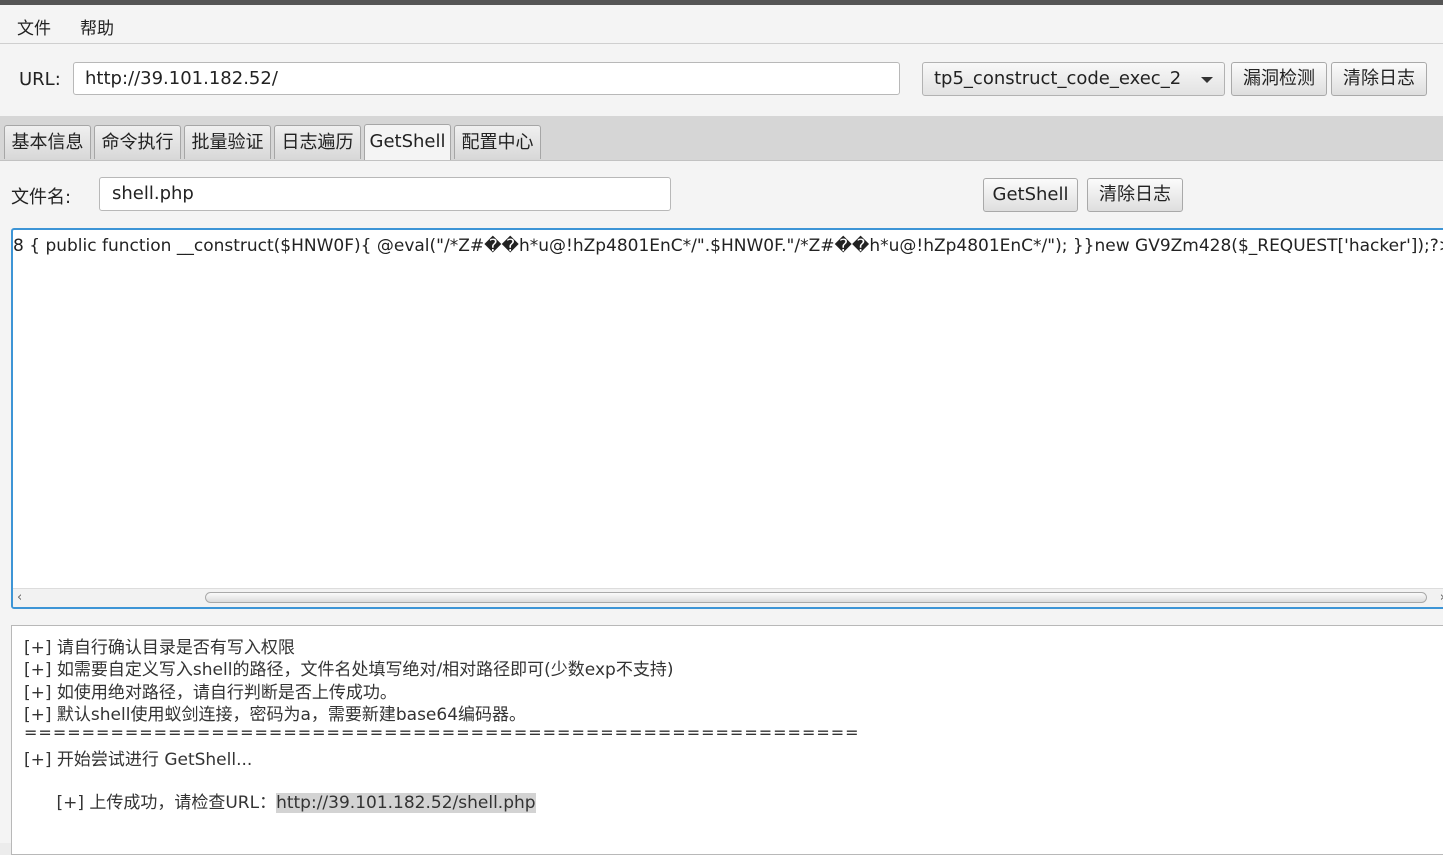  Describe the element at coordinates (227, 142) in the screenshot. I see `tab-batch-verify: 批量验证` at that location.